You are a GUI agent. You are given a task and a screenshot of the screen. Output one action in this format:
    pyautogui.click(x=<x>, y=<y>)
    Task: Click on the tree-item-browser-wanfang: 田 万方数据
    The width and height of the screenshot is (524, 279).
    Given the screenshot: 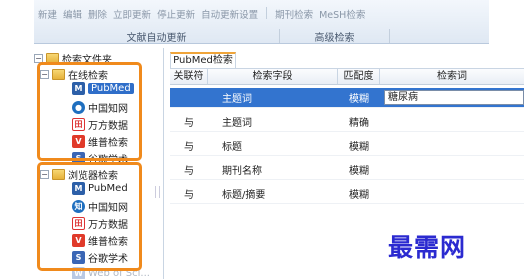 What is the action you would take?
    pyautogui.click(x=100, y=223)
    